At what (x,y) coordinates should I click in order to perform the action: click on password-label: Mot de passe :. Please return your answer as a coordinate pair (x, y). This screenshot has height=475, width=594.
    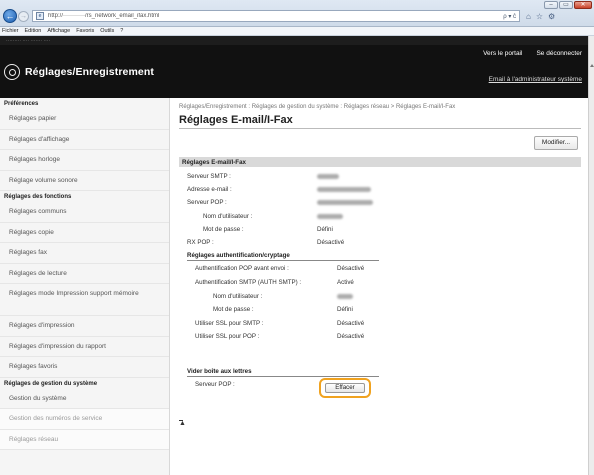
    Looking at the image, I should click on (223, 229).